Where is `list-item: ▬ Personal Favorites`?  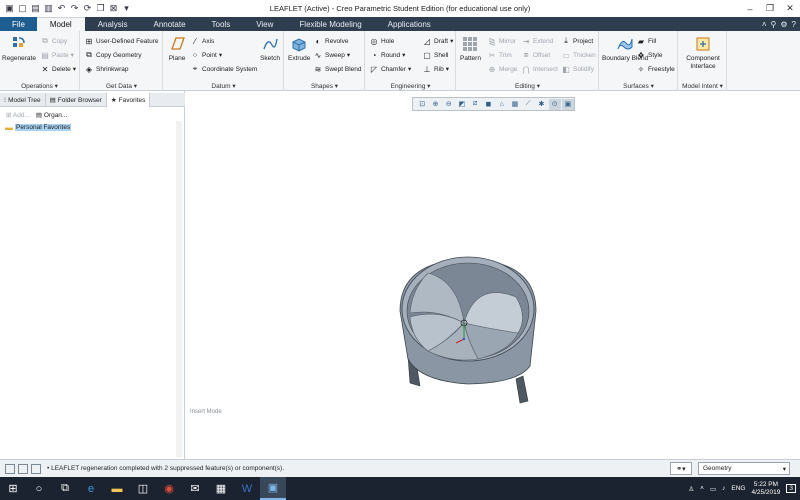
list-item: ▬ Personal Favorites is located at coordinates (38, 127).